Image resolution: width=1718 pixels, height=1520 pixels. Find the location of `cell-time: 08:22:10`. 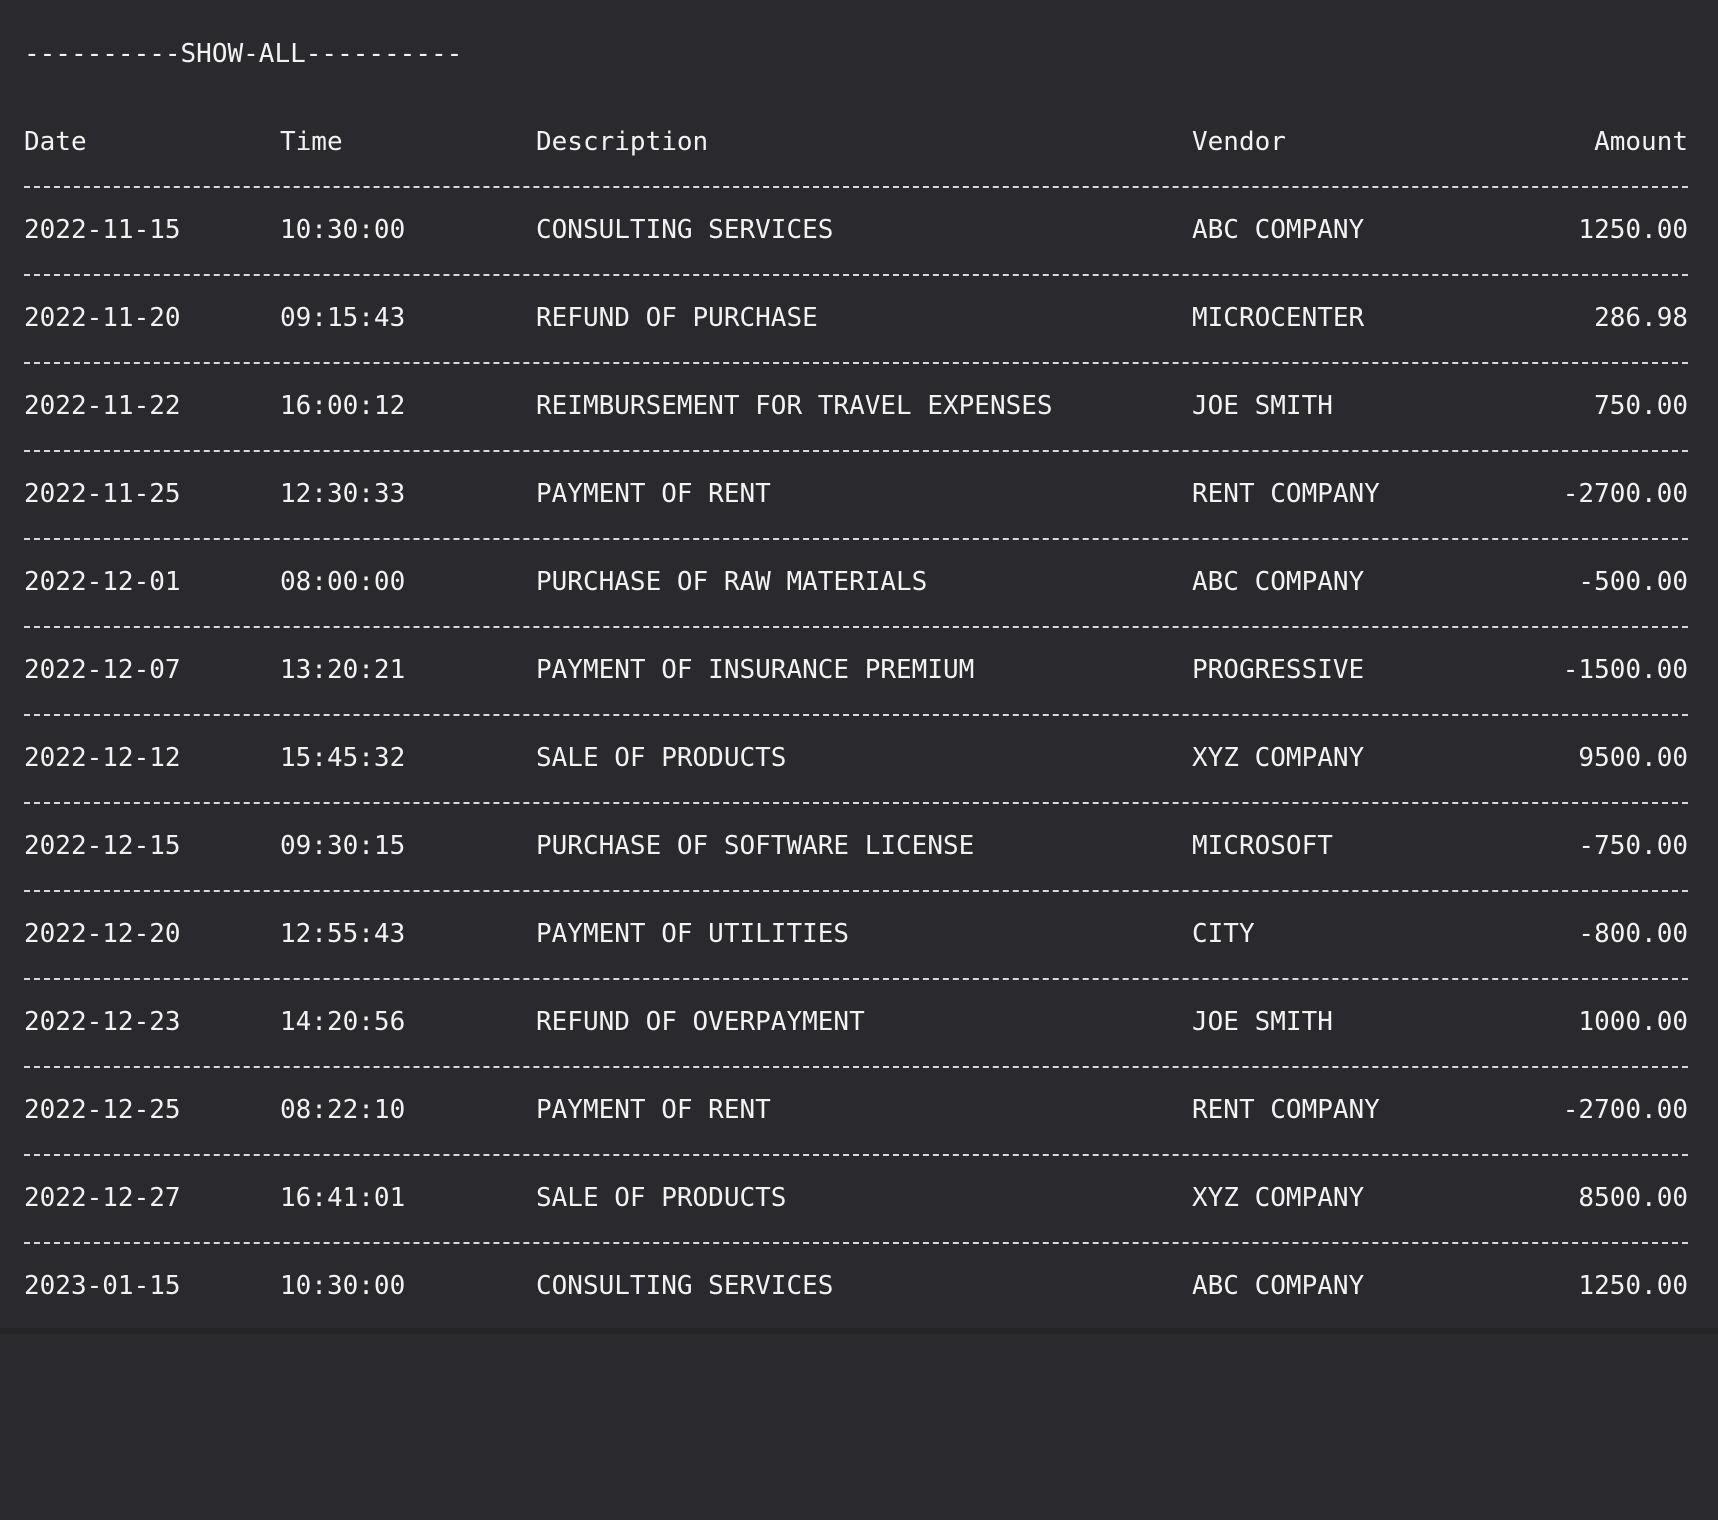

cell-time: 08:22:10 is located at coordinates (343, 1110).